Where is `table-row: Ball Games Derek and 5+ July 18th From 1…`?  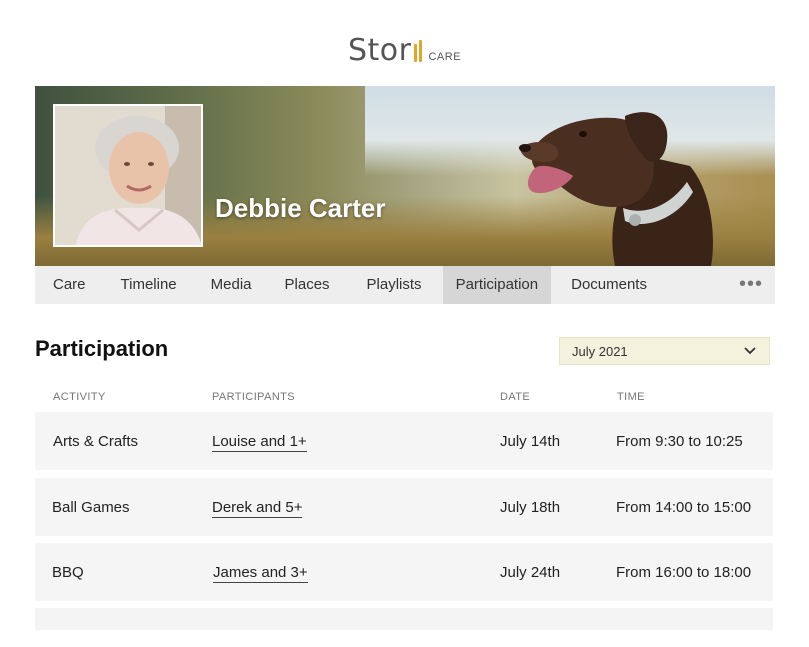
table-row: Ball Games Derek and 5+ July 18th From 1… is located at coordinates (404, 507).